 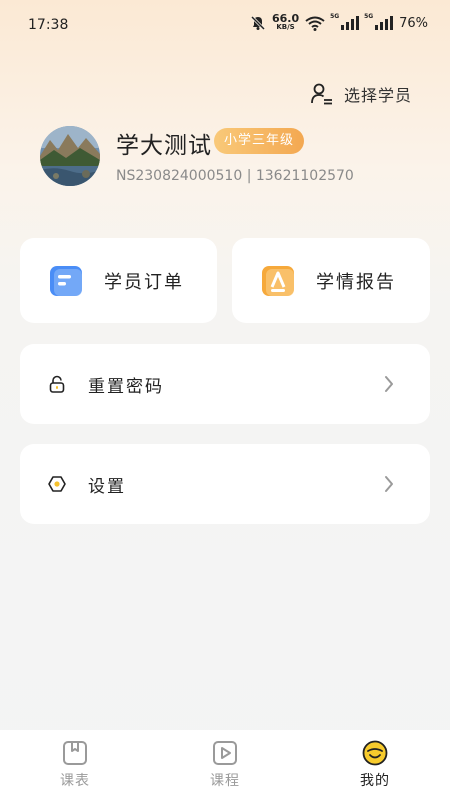 I want to click on tab-courses: 课程, so click(x=225, y=765).